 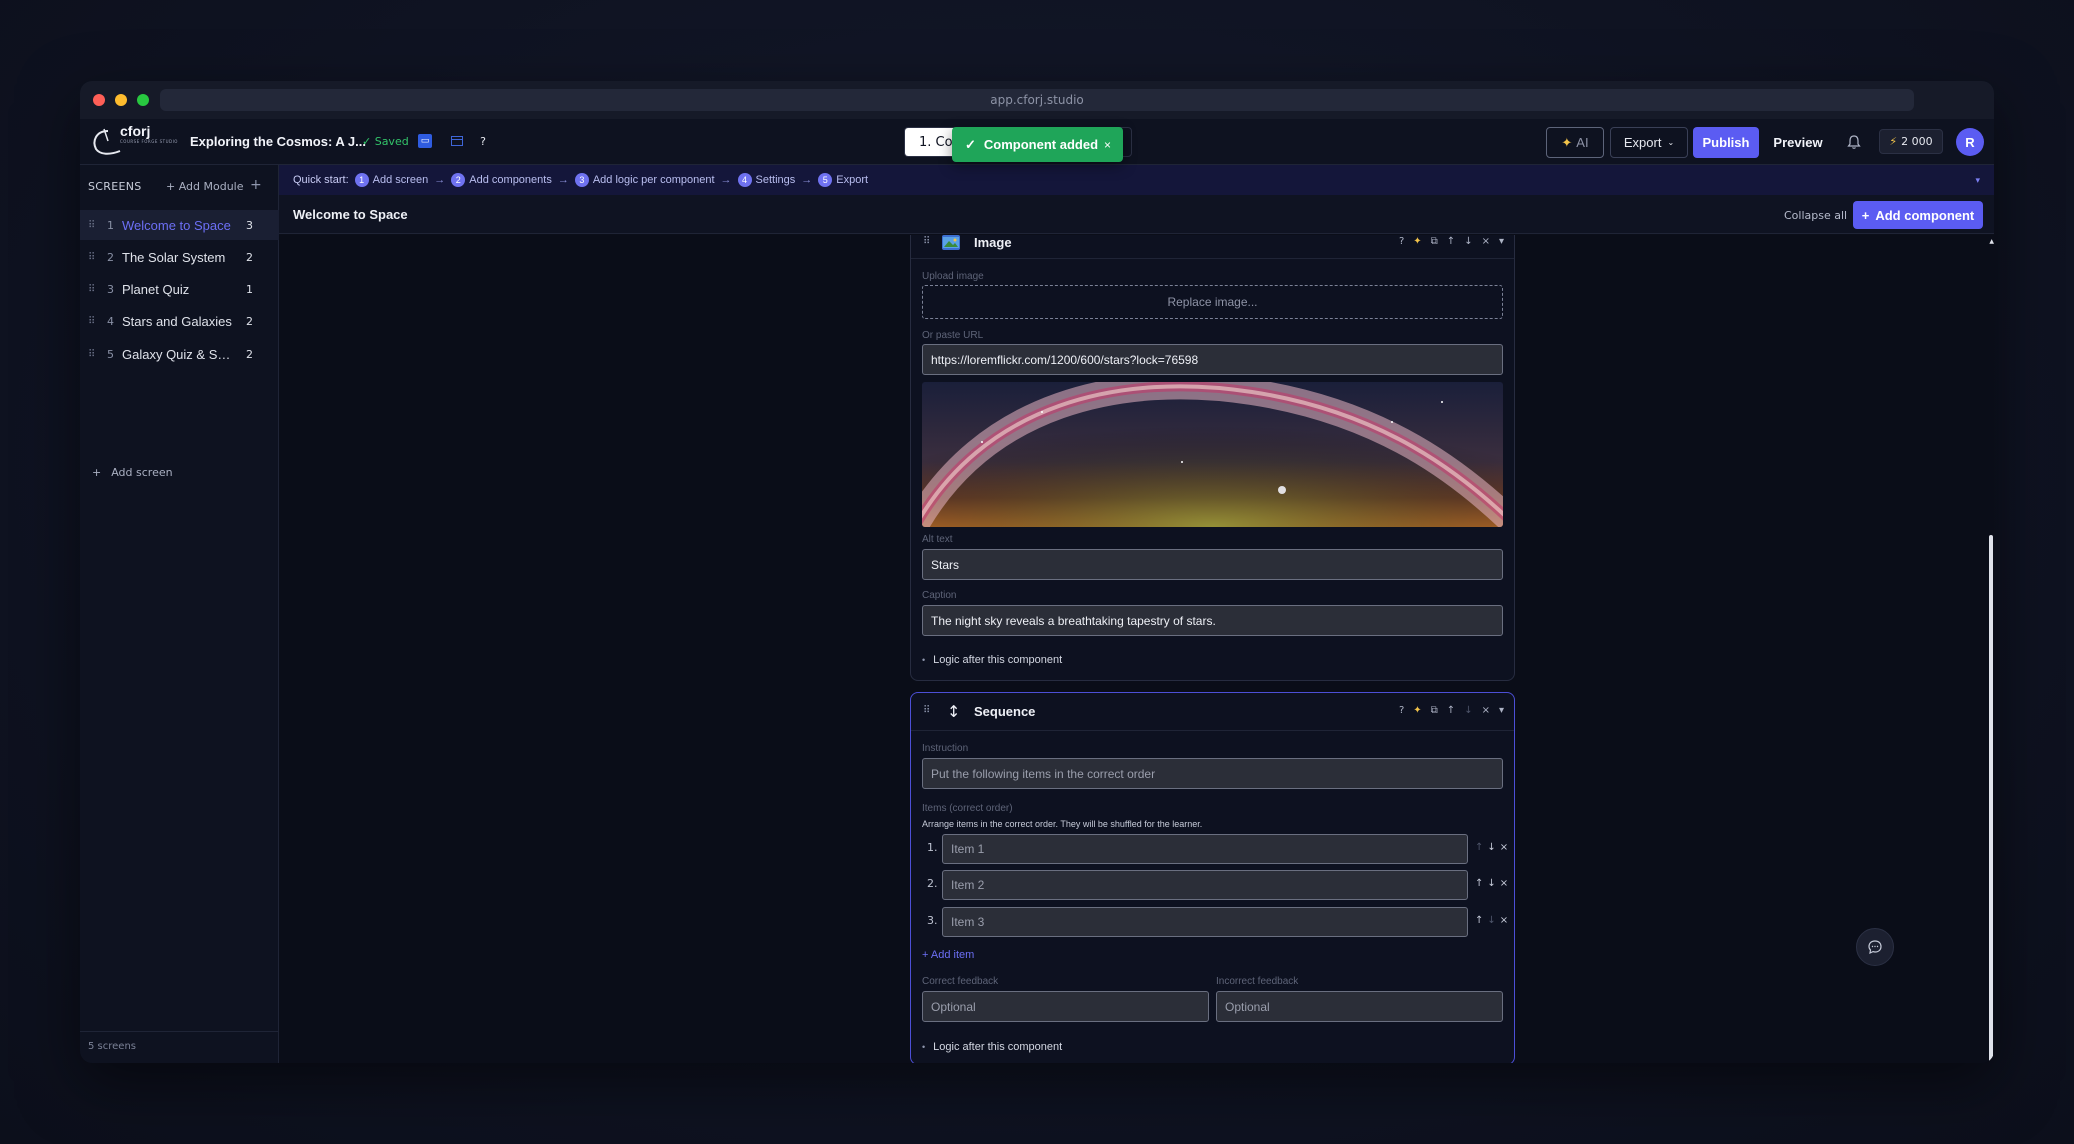 I want to click on bell-icon, so click(x=1854, y=142).